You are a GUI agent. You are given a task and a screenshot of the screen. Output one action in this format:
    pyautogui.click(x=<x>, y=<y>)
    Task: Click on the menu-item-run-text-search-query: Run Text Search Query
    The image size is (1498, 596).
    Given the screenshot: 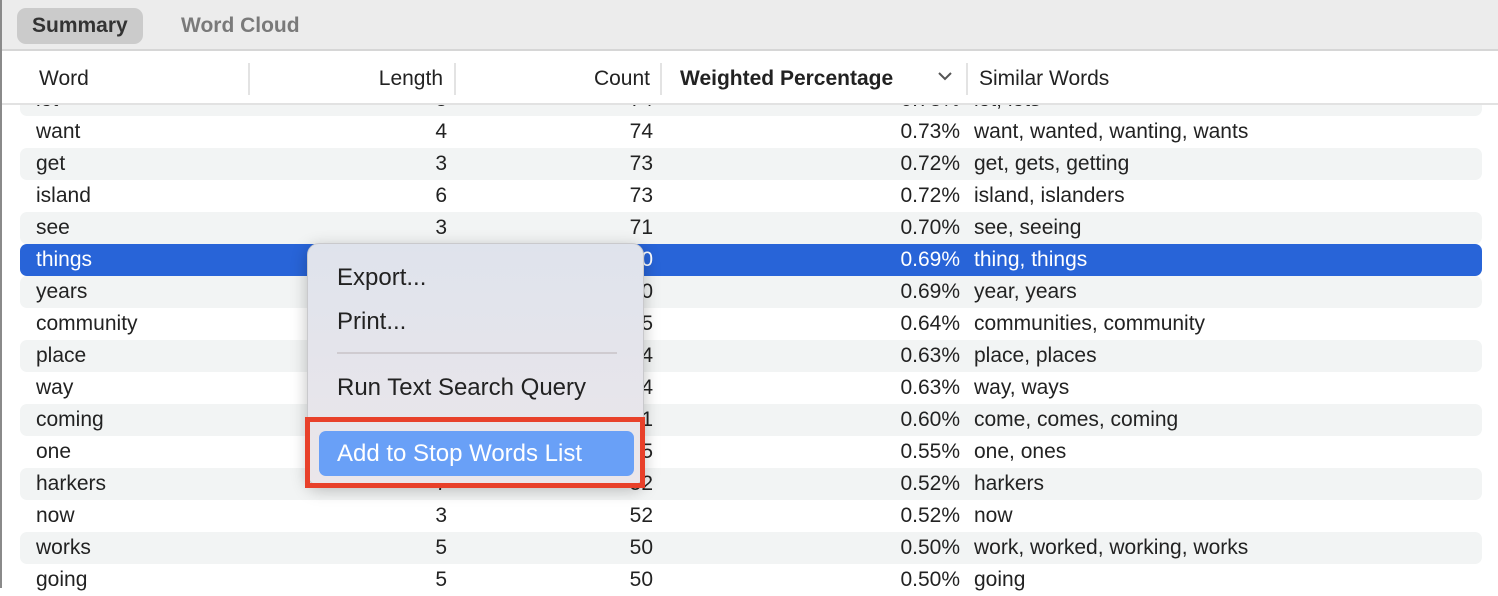 What is the action you would take?
    pyautogui.click(x=461, y=388)
    